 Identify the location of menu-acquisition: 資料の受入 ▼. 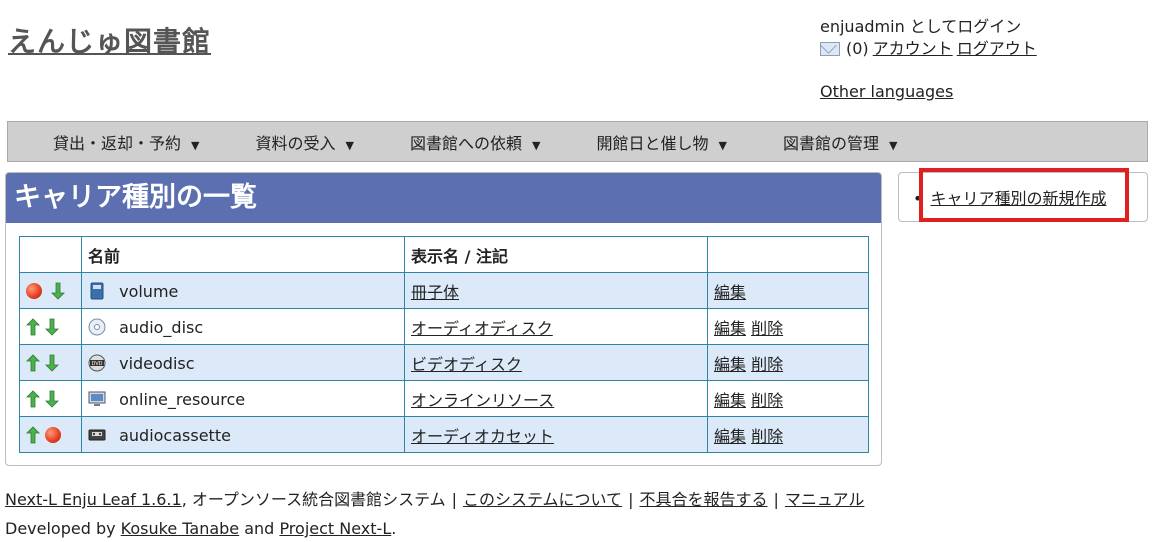
(304, 142).